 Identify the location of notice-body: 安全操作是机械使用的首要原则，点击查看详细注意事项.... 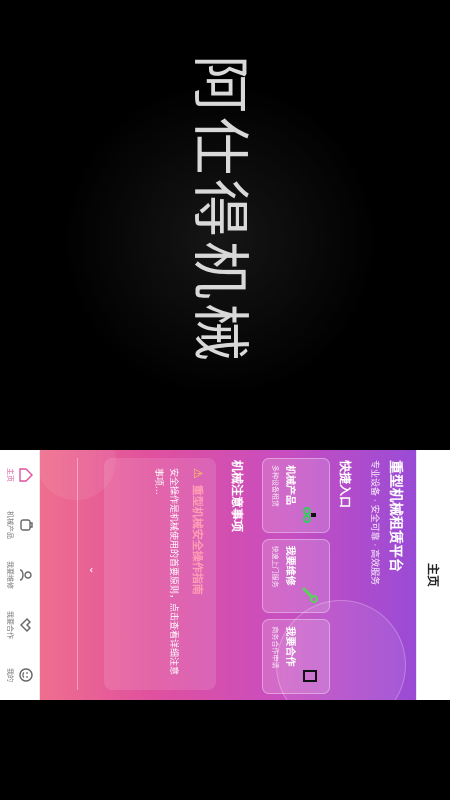
(165, 572).